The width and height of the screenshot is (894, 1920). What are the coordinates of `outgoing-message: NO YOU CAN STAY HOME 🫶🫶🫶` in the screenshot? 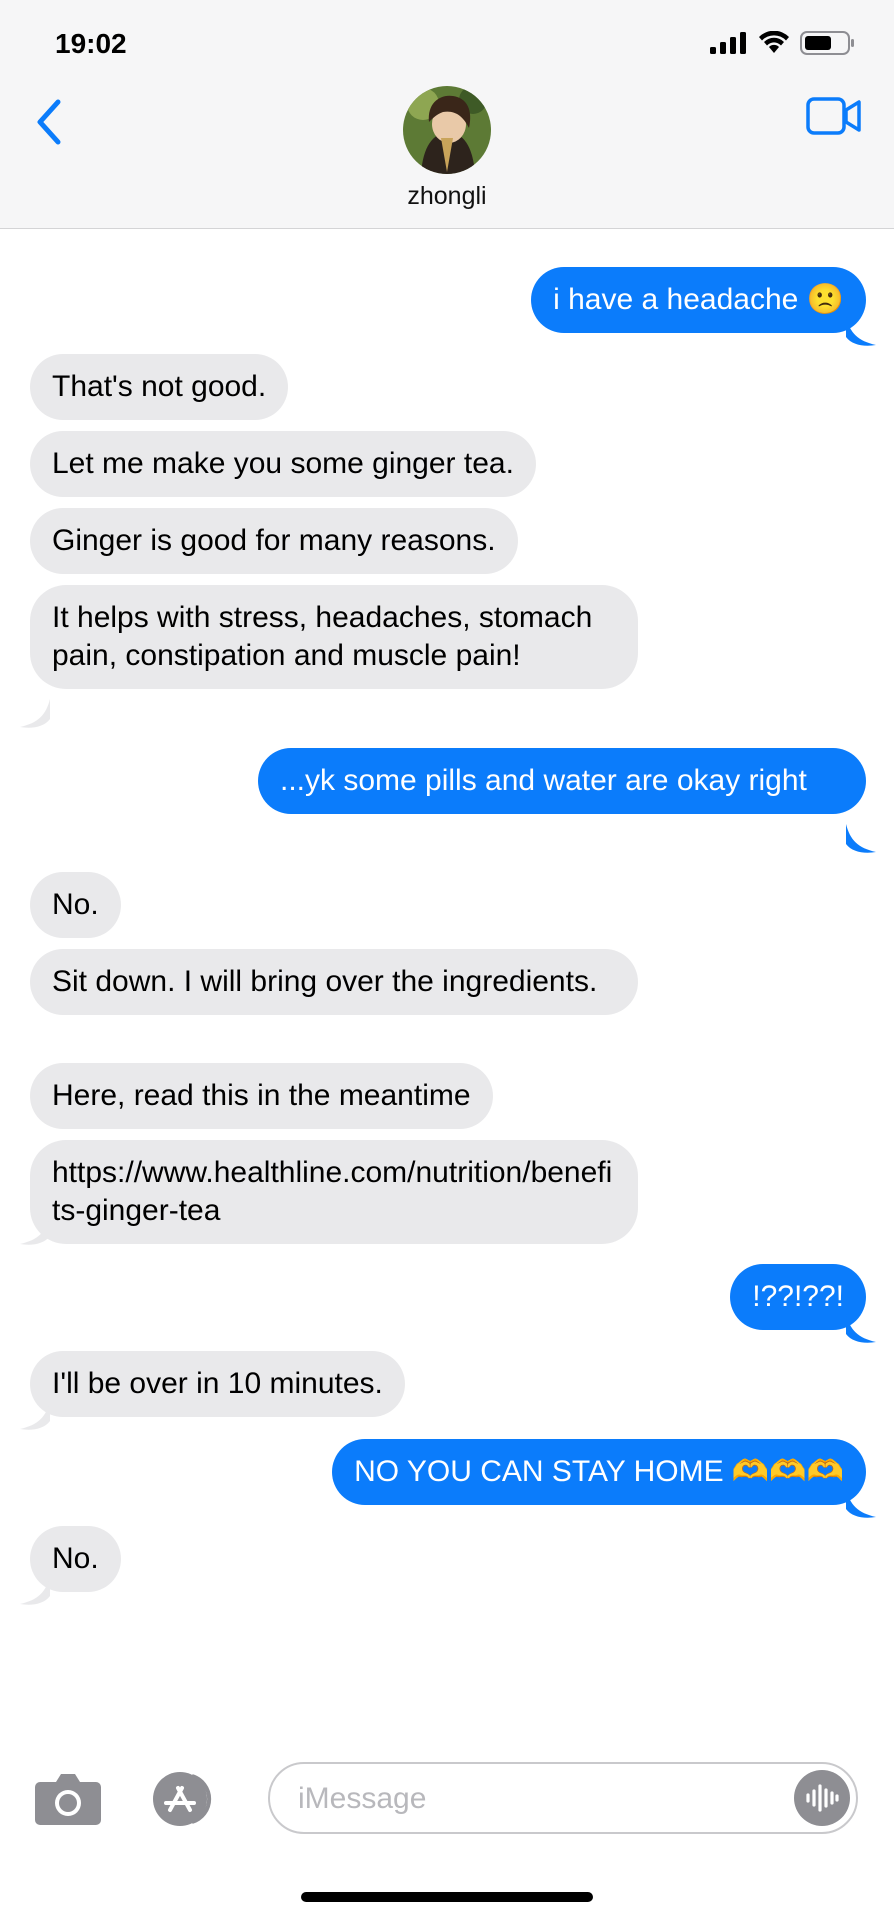 It's located at (599, 1472).